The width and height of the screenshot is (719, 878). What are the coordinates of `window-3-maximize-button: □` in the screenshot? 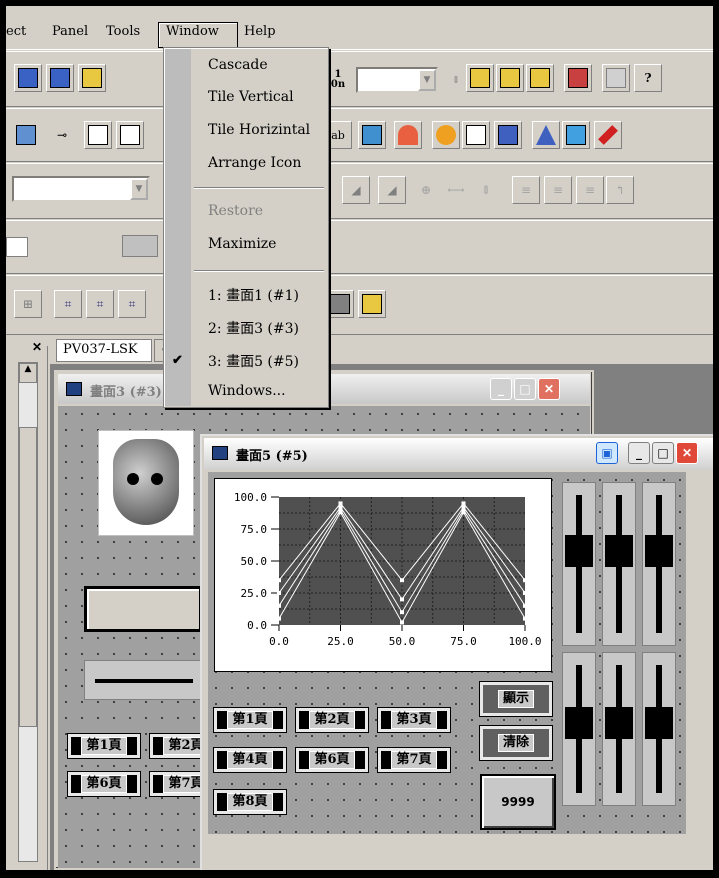 It's located at (525, 389).